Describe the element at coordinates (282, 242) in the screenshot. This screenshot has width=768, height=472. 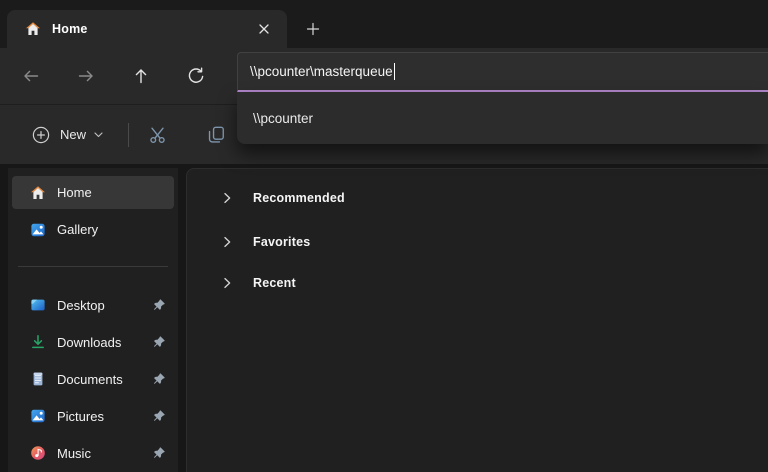
I see `section-label: Favorites` at that location.